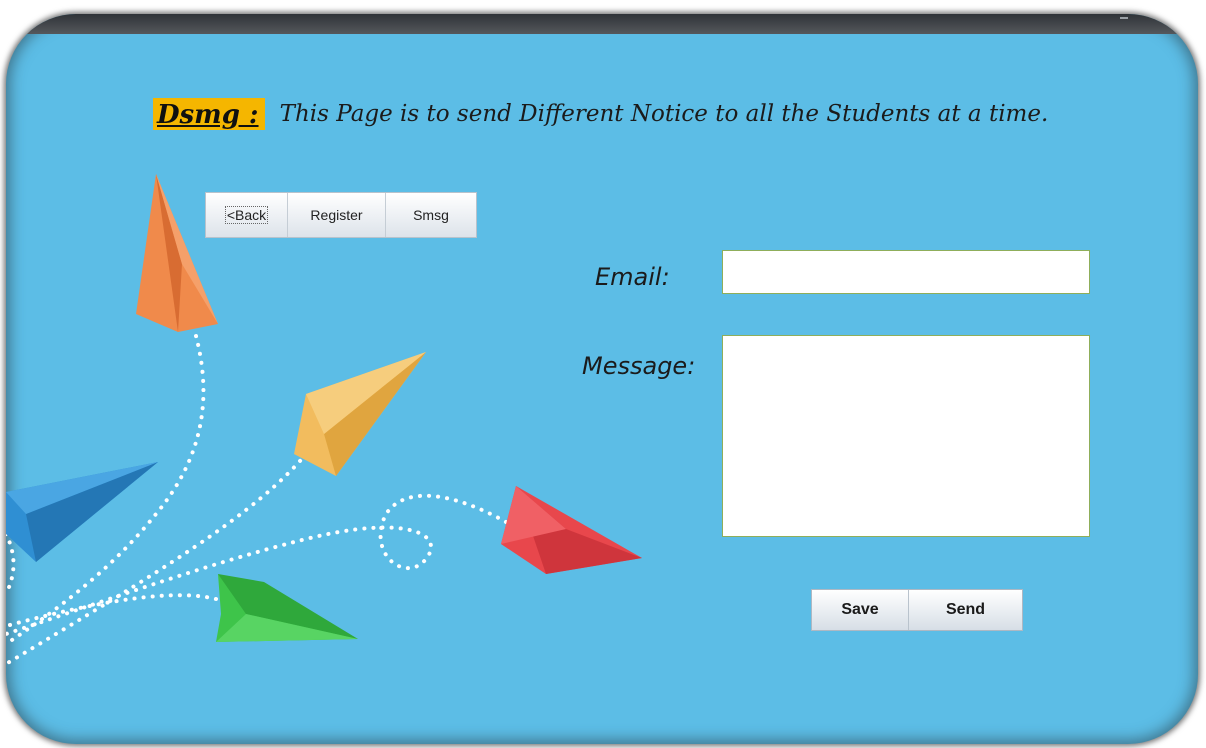  Describe the element at coordinates (337, 215) in the screenshot. I see `register-button: Register` at that location.